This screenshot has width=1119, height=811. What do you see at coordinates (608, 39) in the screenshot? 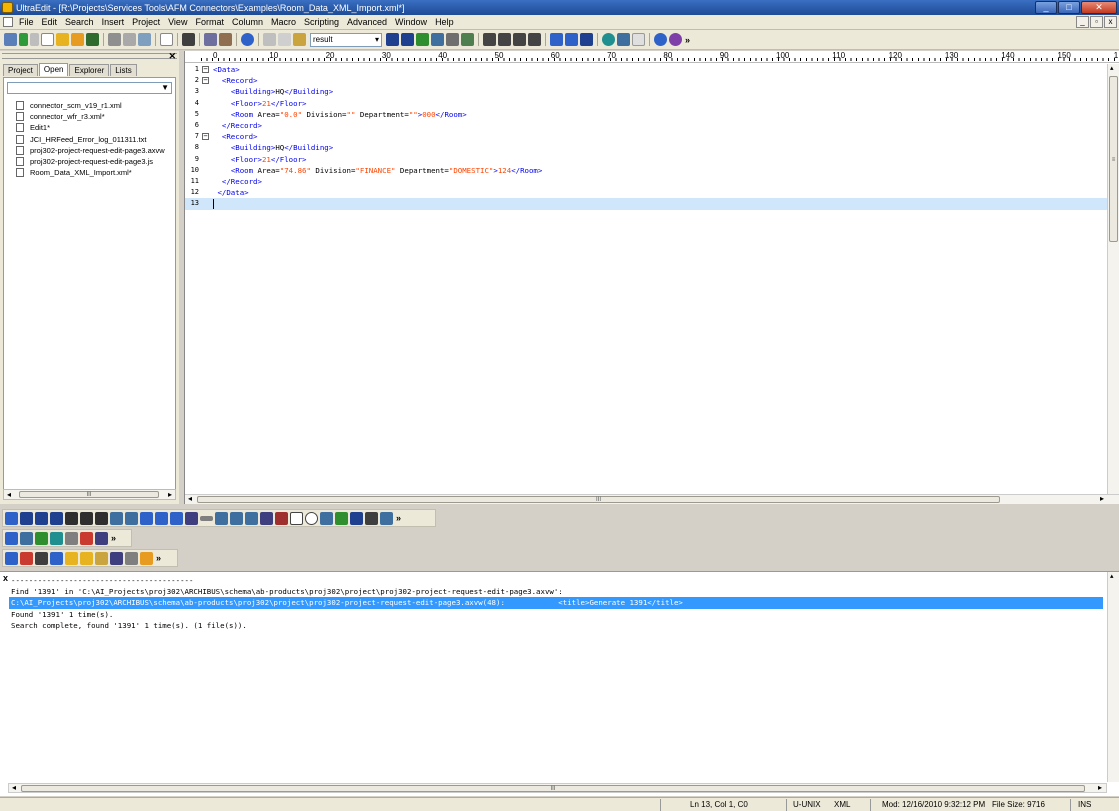
I see `ftp-icon` at bounding box center [608, 39].